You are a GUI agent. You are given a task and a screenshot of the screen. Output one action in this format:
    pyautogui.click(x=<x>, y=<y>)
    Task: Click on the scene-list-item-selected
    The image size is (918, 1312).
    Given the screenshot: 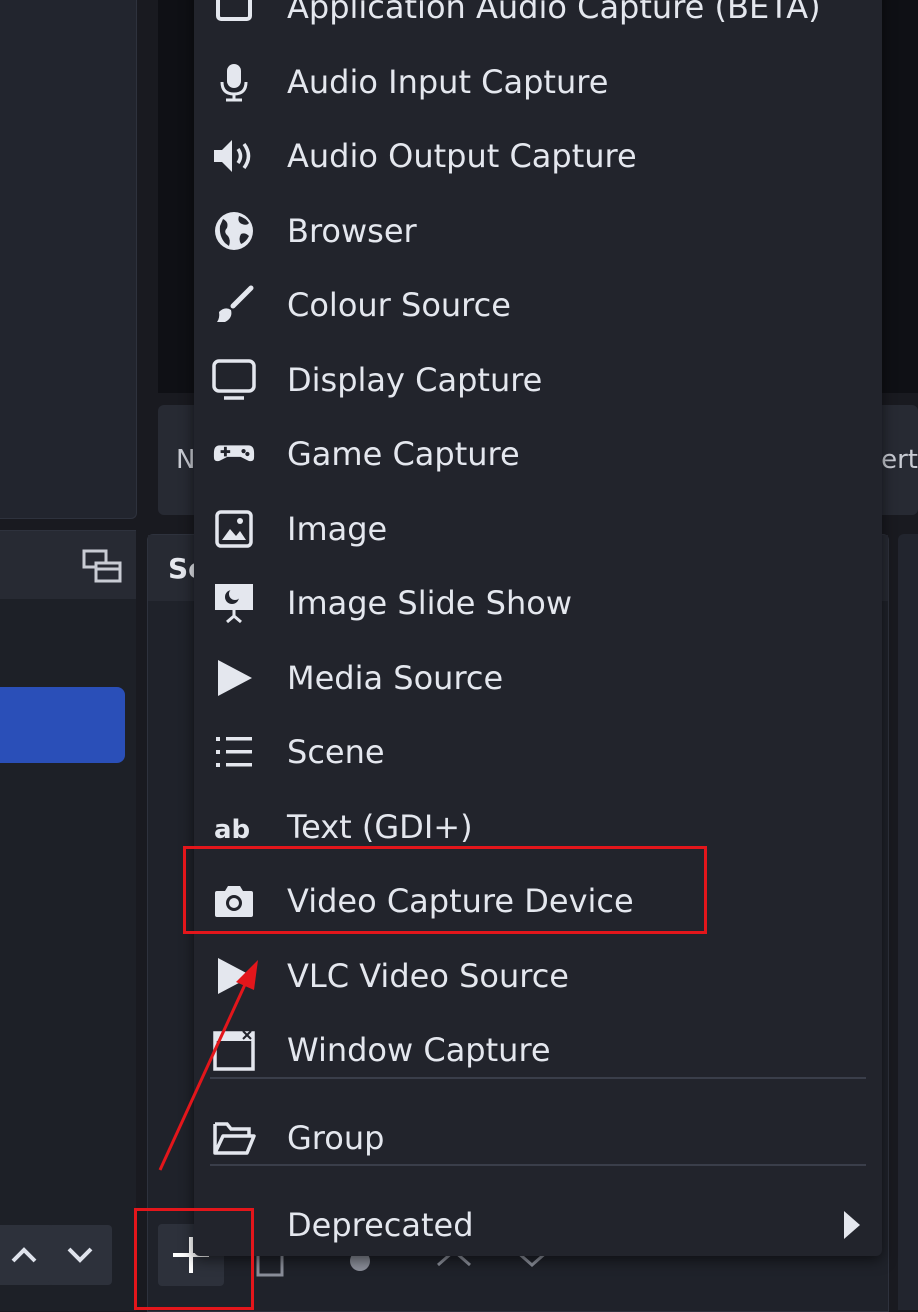 What is the action you would take?
    pyautogui.click(x=62, y=725)
    